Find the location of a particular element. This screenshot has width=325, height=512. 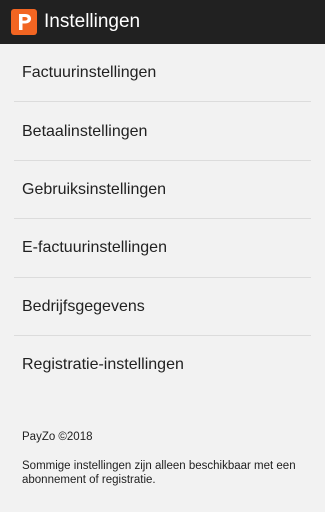

menu-item-label: E-factuurinstellingen is located at coordinates (94, 248).